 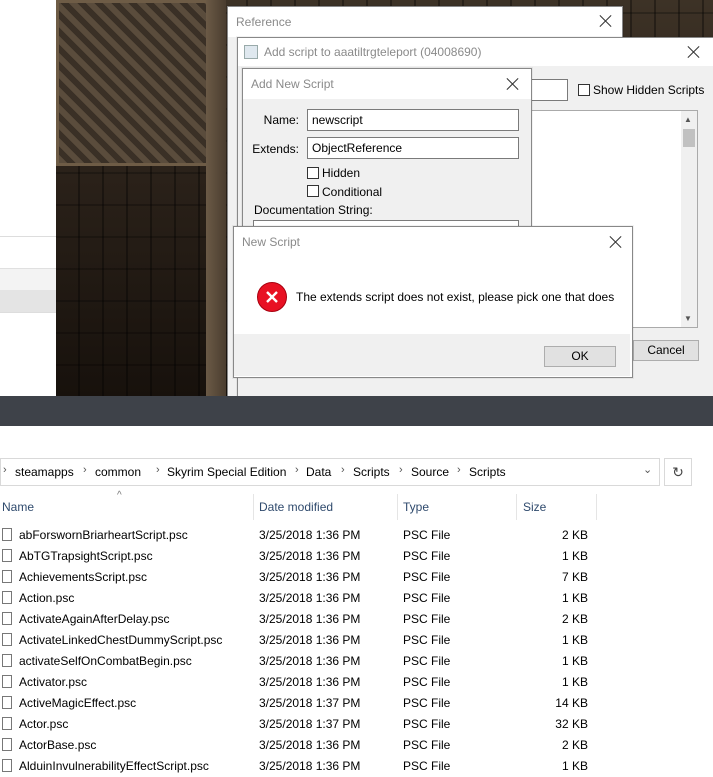 What do you see at coordinates (413, 148) in the screenshot?
I see `extends-field: ObjectReference` at bounding box center [413, 148].